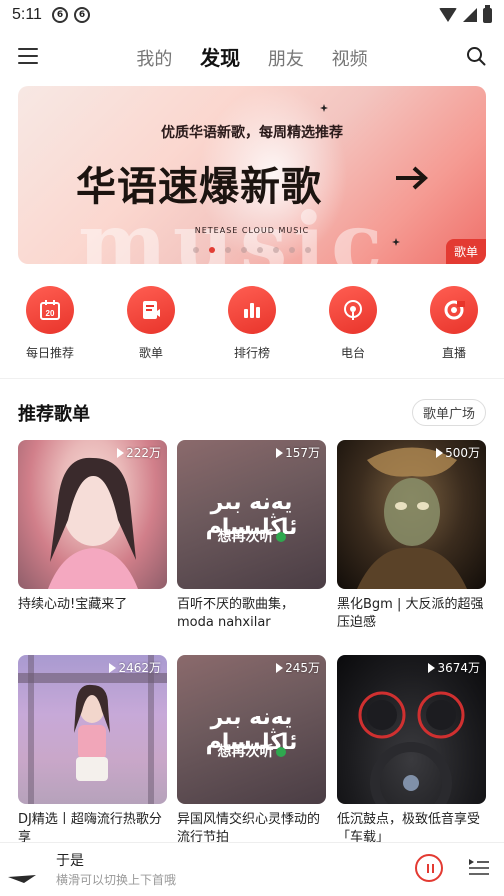 The width and height of the screenshot is (504, 896). Describe the element at coordinates (429, 868) in the screenshot. I see `pause-button` at that location.